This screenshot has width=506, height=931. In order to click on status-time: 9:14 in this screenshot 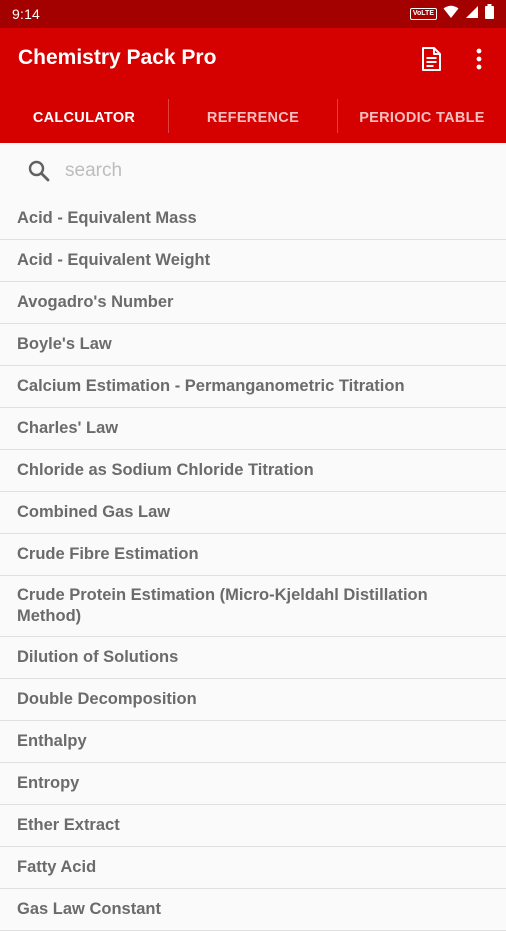, I will do `click(26, 14)`.